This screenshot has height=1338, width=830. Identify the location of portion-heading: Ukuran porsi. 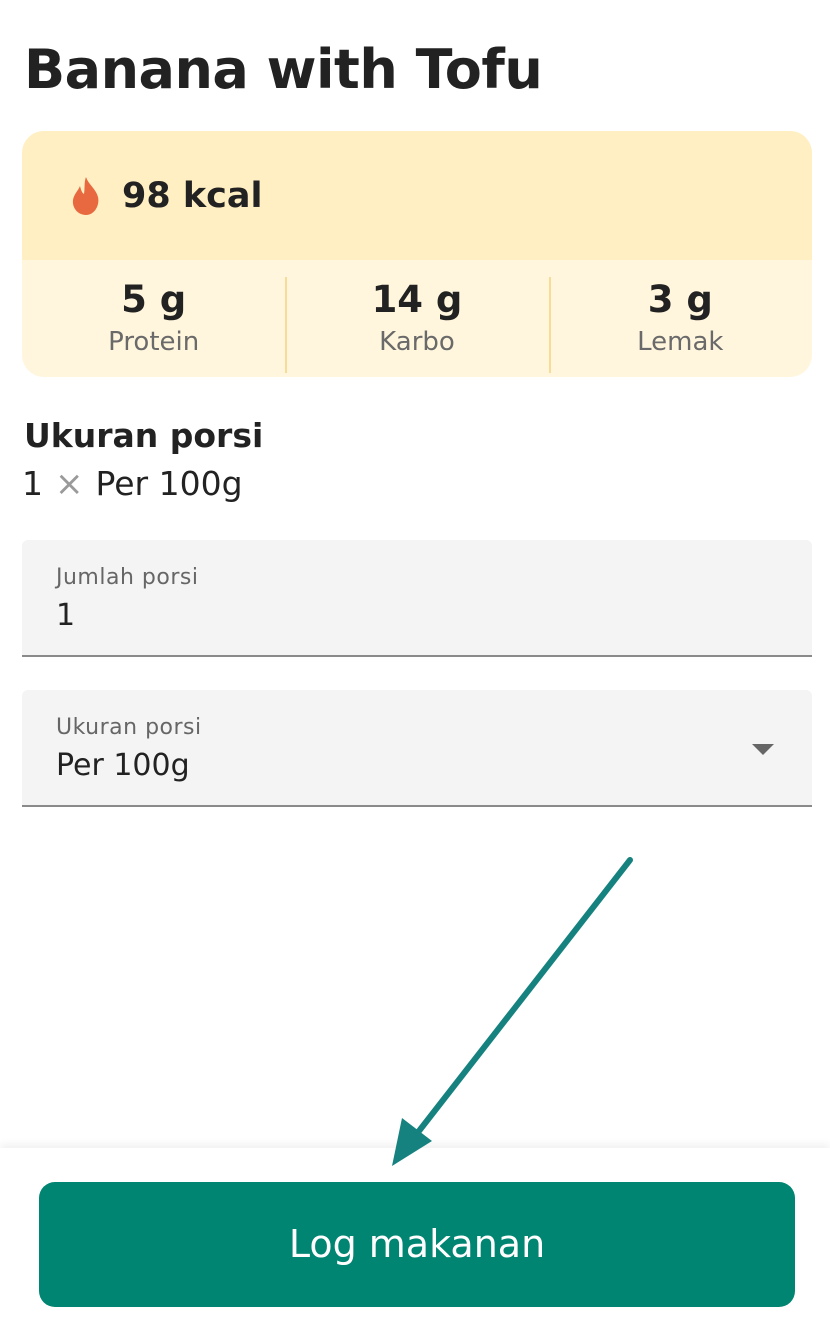
(144, 435).